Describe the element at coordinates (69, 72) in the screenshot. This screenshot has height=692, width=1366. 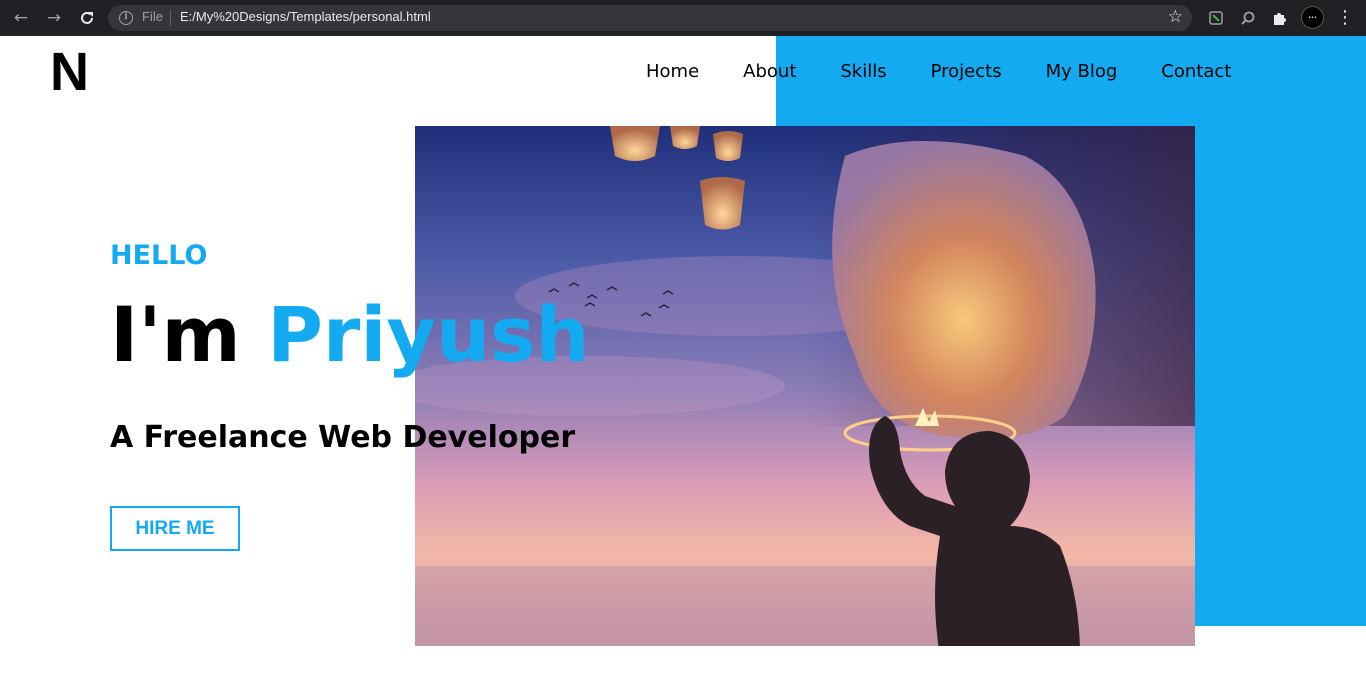
I see `site-logo: N` at that location.